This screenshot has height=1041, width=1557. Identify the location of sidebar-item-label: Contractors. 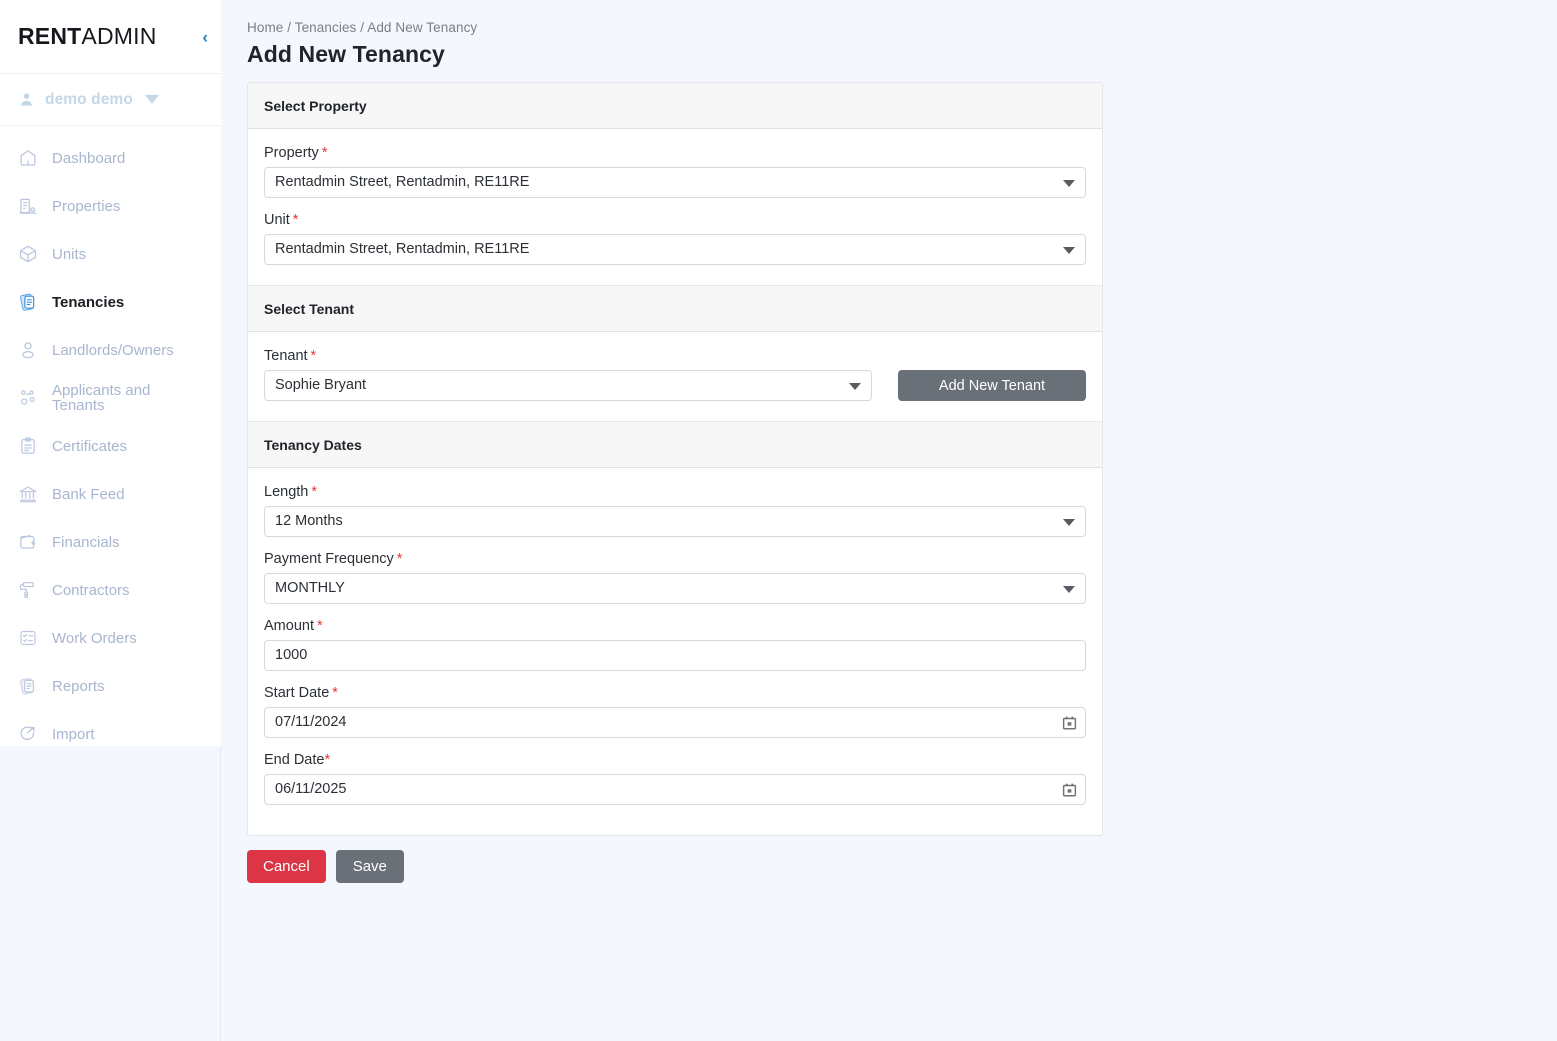
(91, 590).